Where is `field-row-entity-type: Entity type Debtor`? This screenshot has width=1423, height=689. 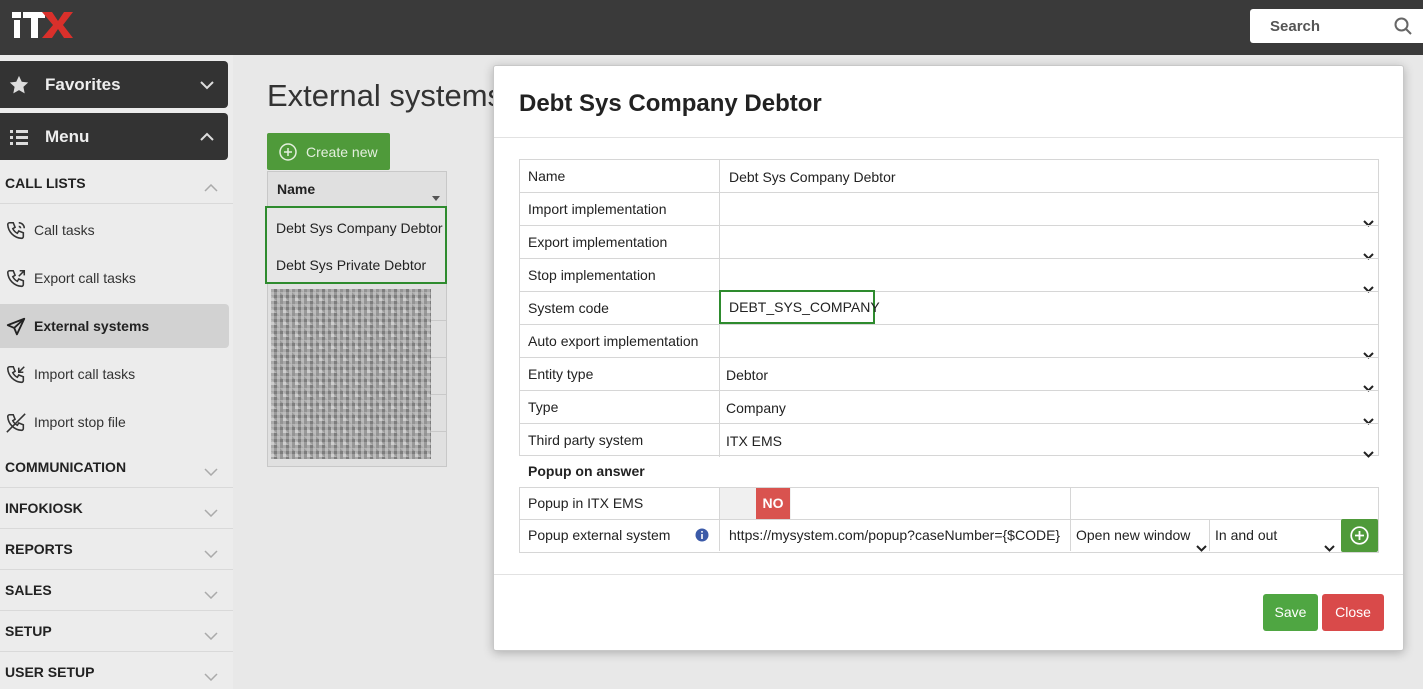
field-row-entity-type: Entity type Debtor is located at coordinates (949, 374).